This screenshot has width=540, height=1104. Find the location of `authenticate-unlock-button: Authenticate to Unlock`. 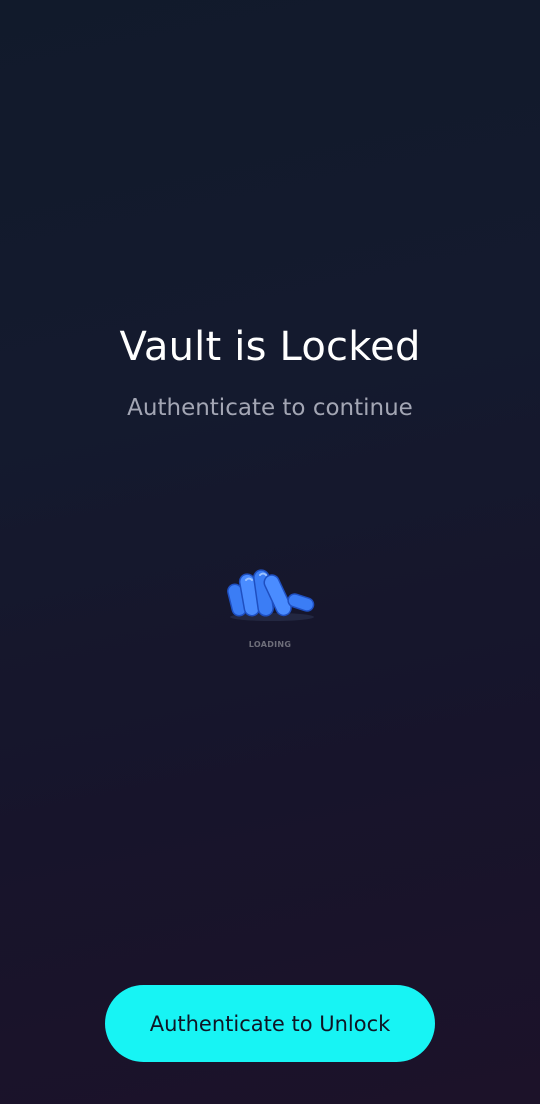

authenticate-unlock-button: Authenticate to Unlock is located at coordinates (270, 1023).